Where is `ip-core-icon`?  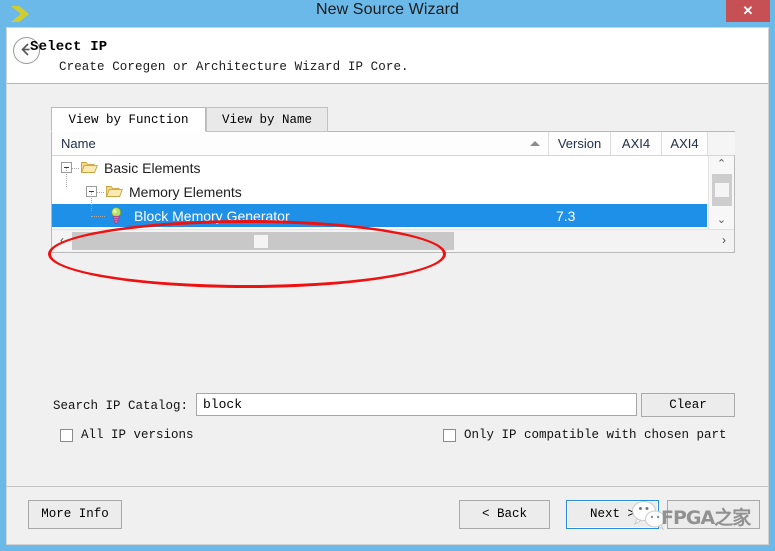
ip-core-icon is located at coordinates (116, 215).